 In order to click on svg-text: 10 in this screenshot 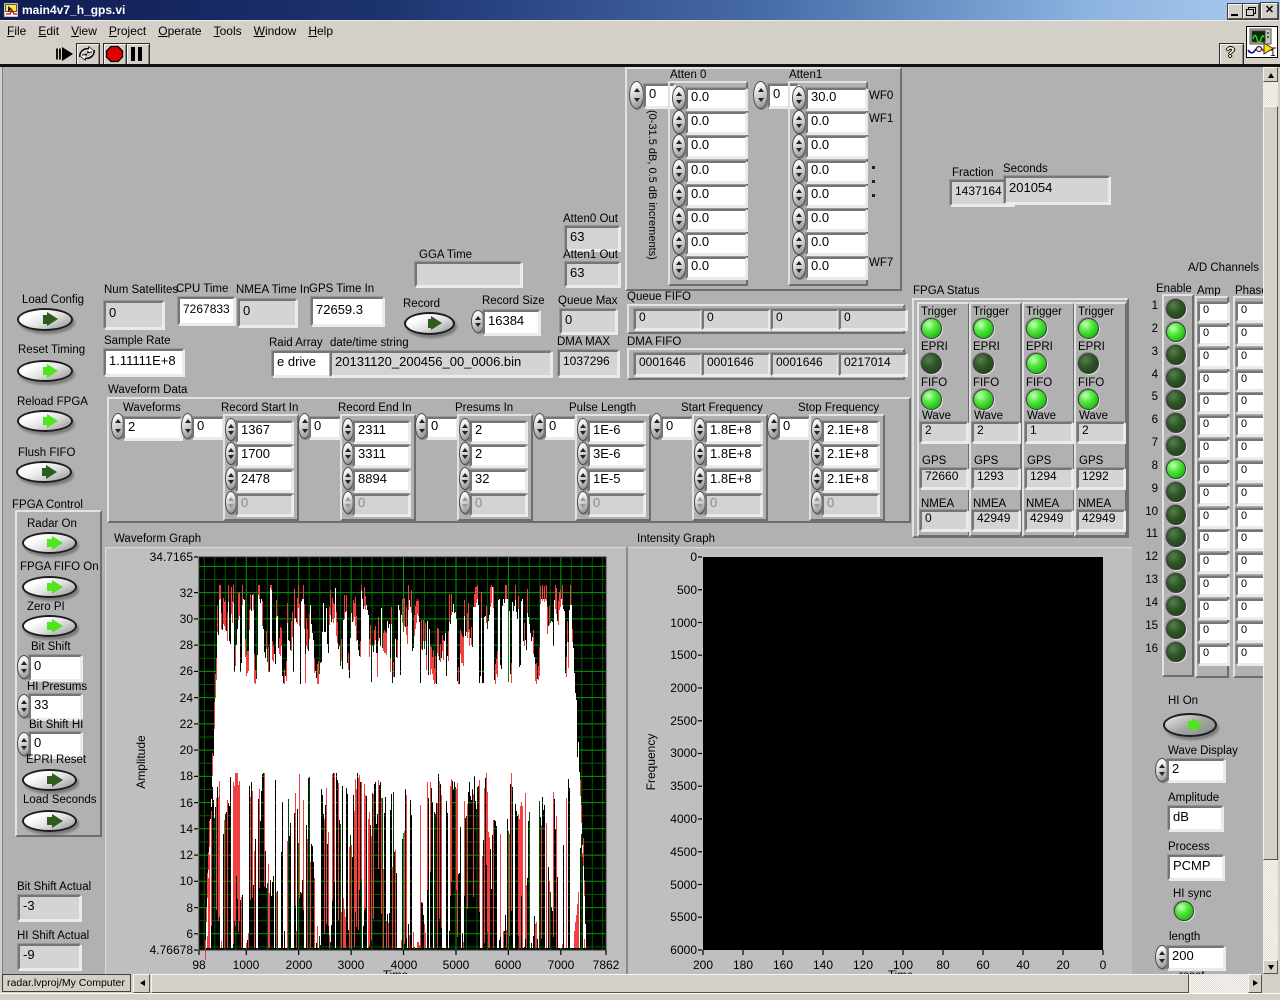, I will do `click(187, 881)`.